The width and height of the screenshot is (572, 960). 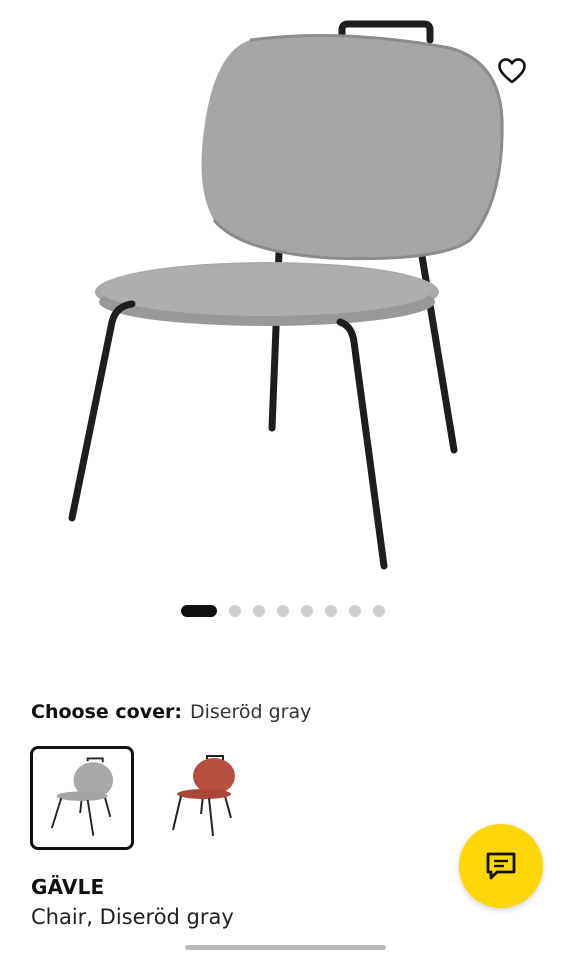 I want to click on carousel-dot-active, so click(x=199, y=611).